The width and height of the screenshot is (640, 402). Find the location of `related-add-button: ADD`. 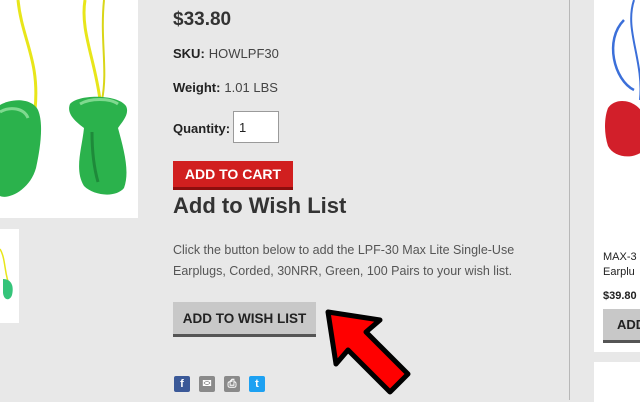

related-add-button: ADD is located at coordinates (621, 326).